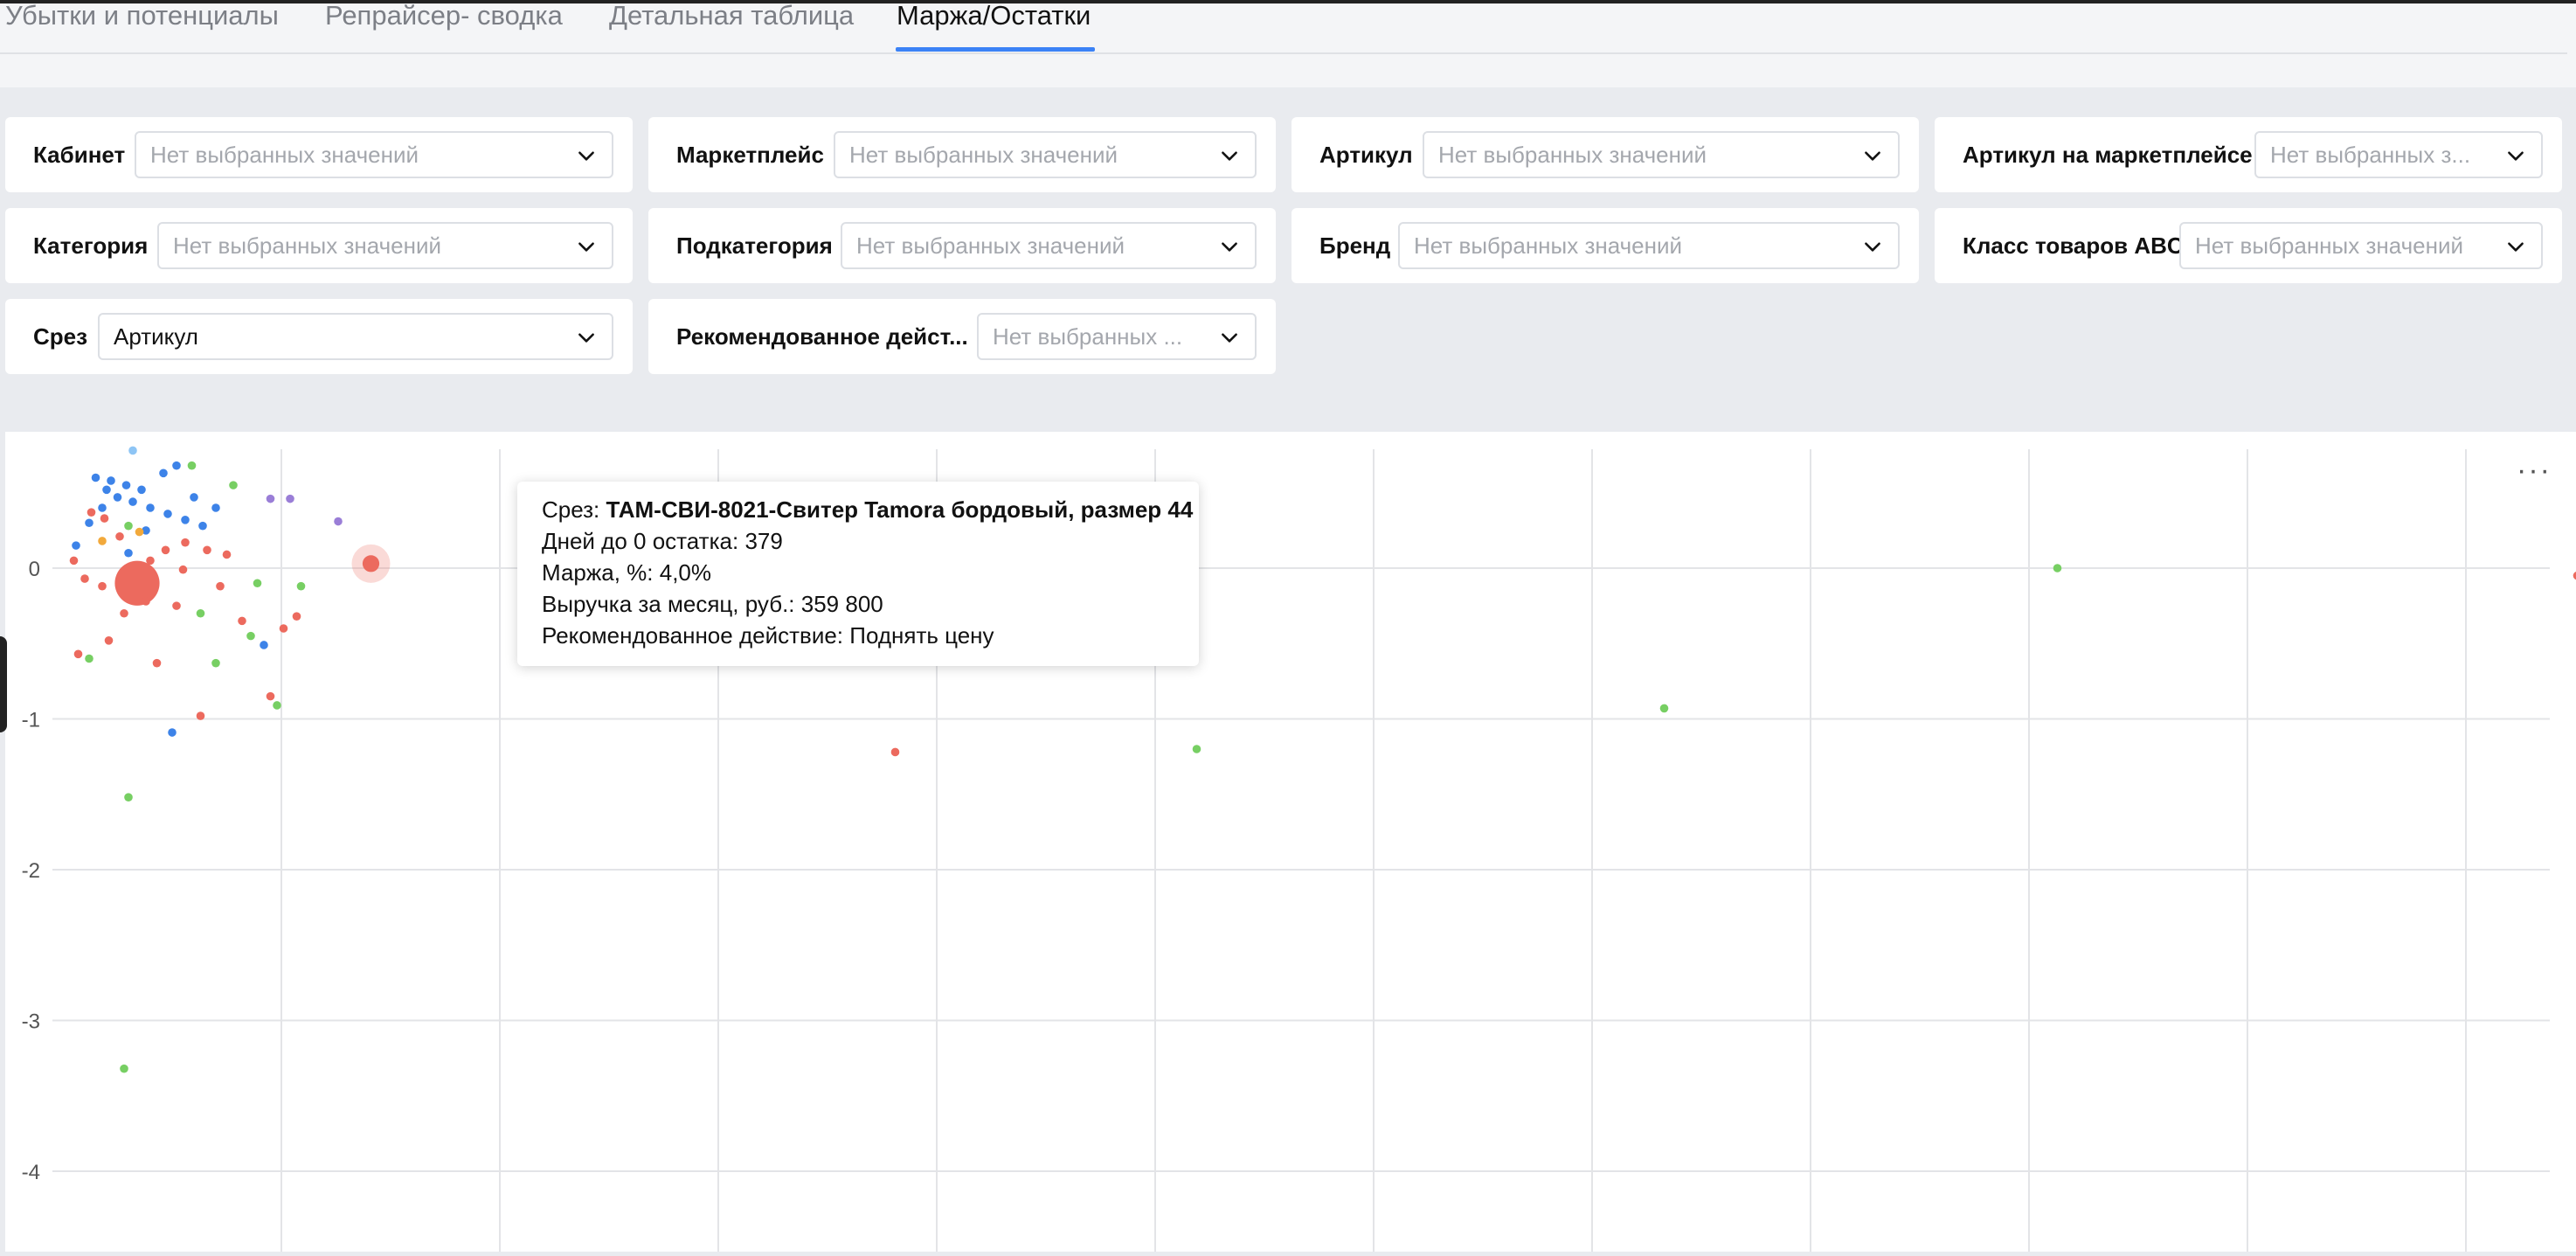  I want to click on filter-cabinet: Кабинет Нет выбранных значений, so click(319, 155).